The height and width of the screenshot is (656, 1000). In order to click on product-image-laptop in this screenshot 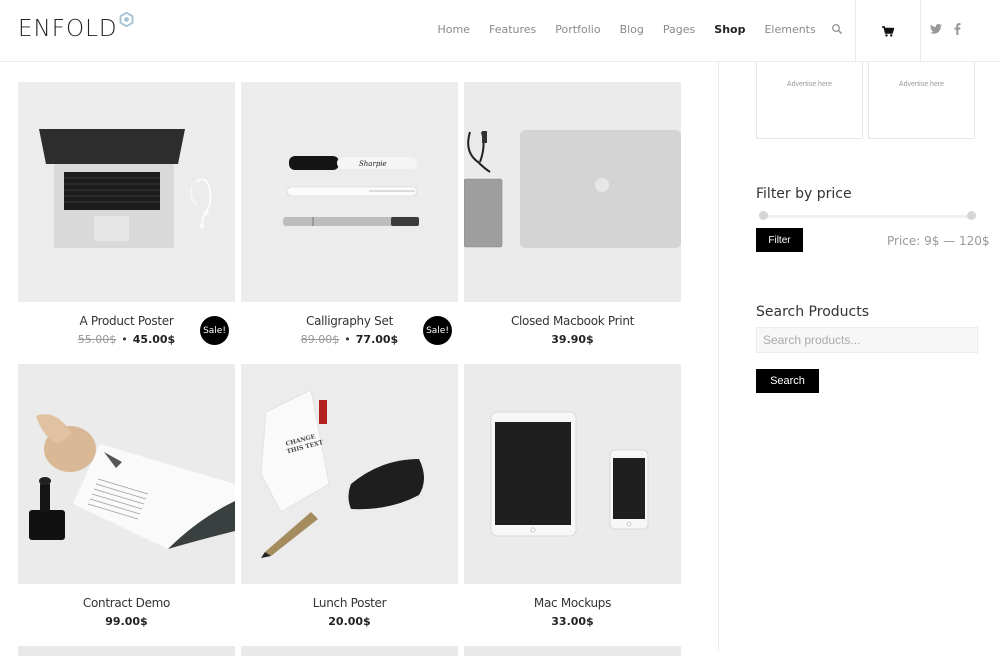, I will do `click(126, 192)`.